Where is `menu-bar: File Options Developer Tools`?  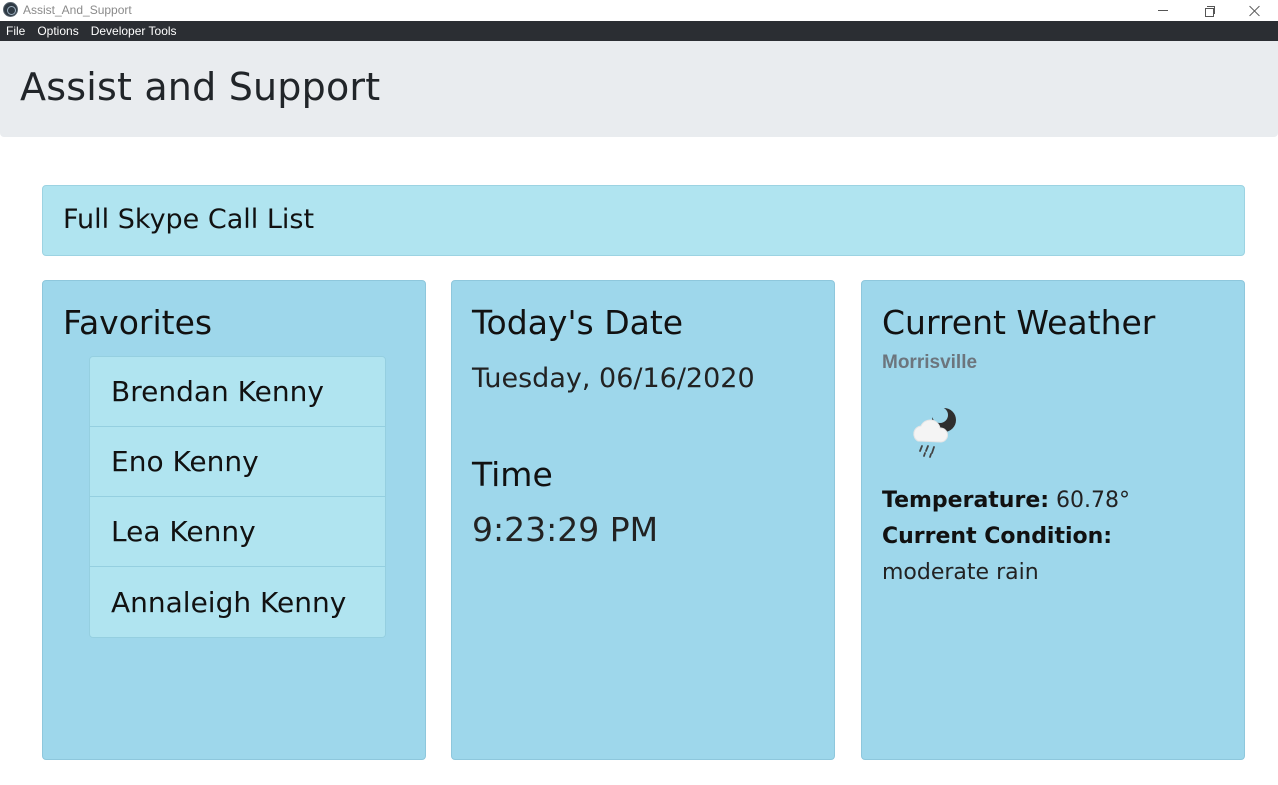
menu-bar: File Options Developer Tools is located at coordinates (639, 31).